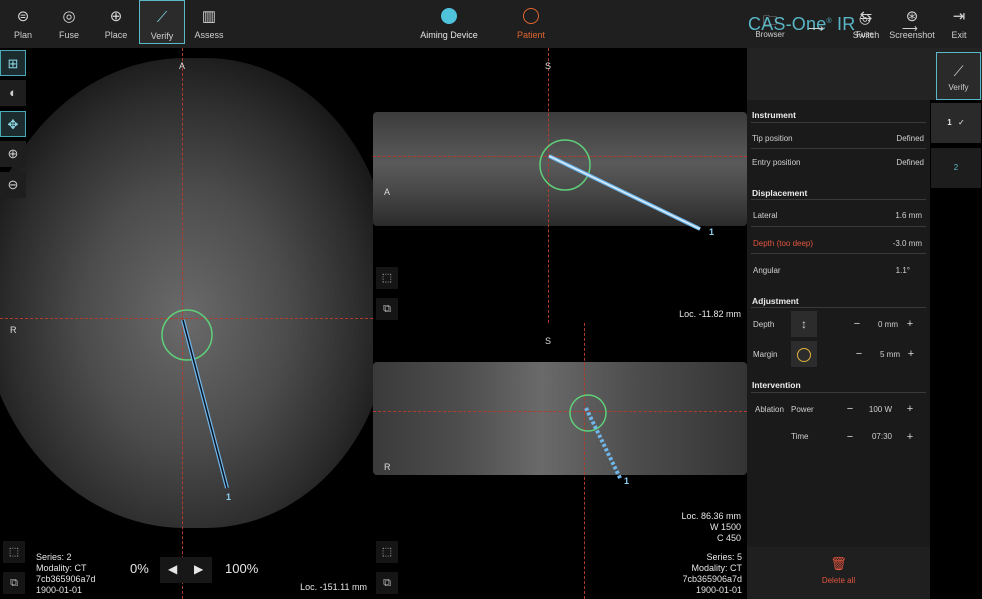  What do you see at coordinates (838, 563) in the screenshot?
I see `trash-icon: 🗑` at bounding box center [838, 563].